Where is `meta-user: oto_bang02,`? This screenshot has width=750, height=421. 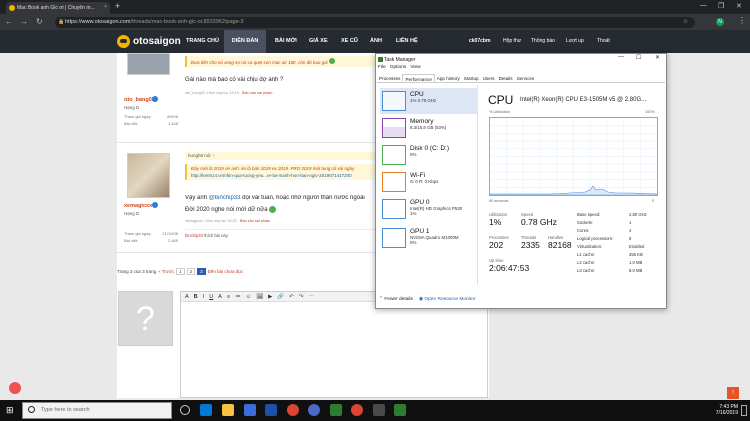 meta-user: oto_bang02, is located at coordinates (195, 93).